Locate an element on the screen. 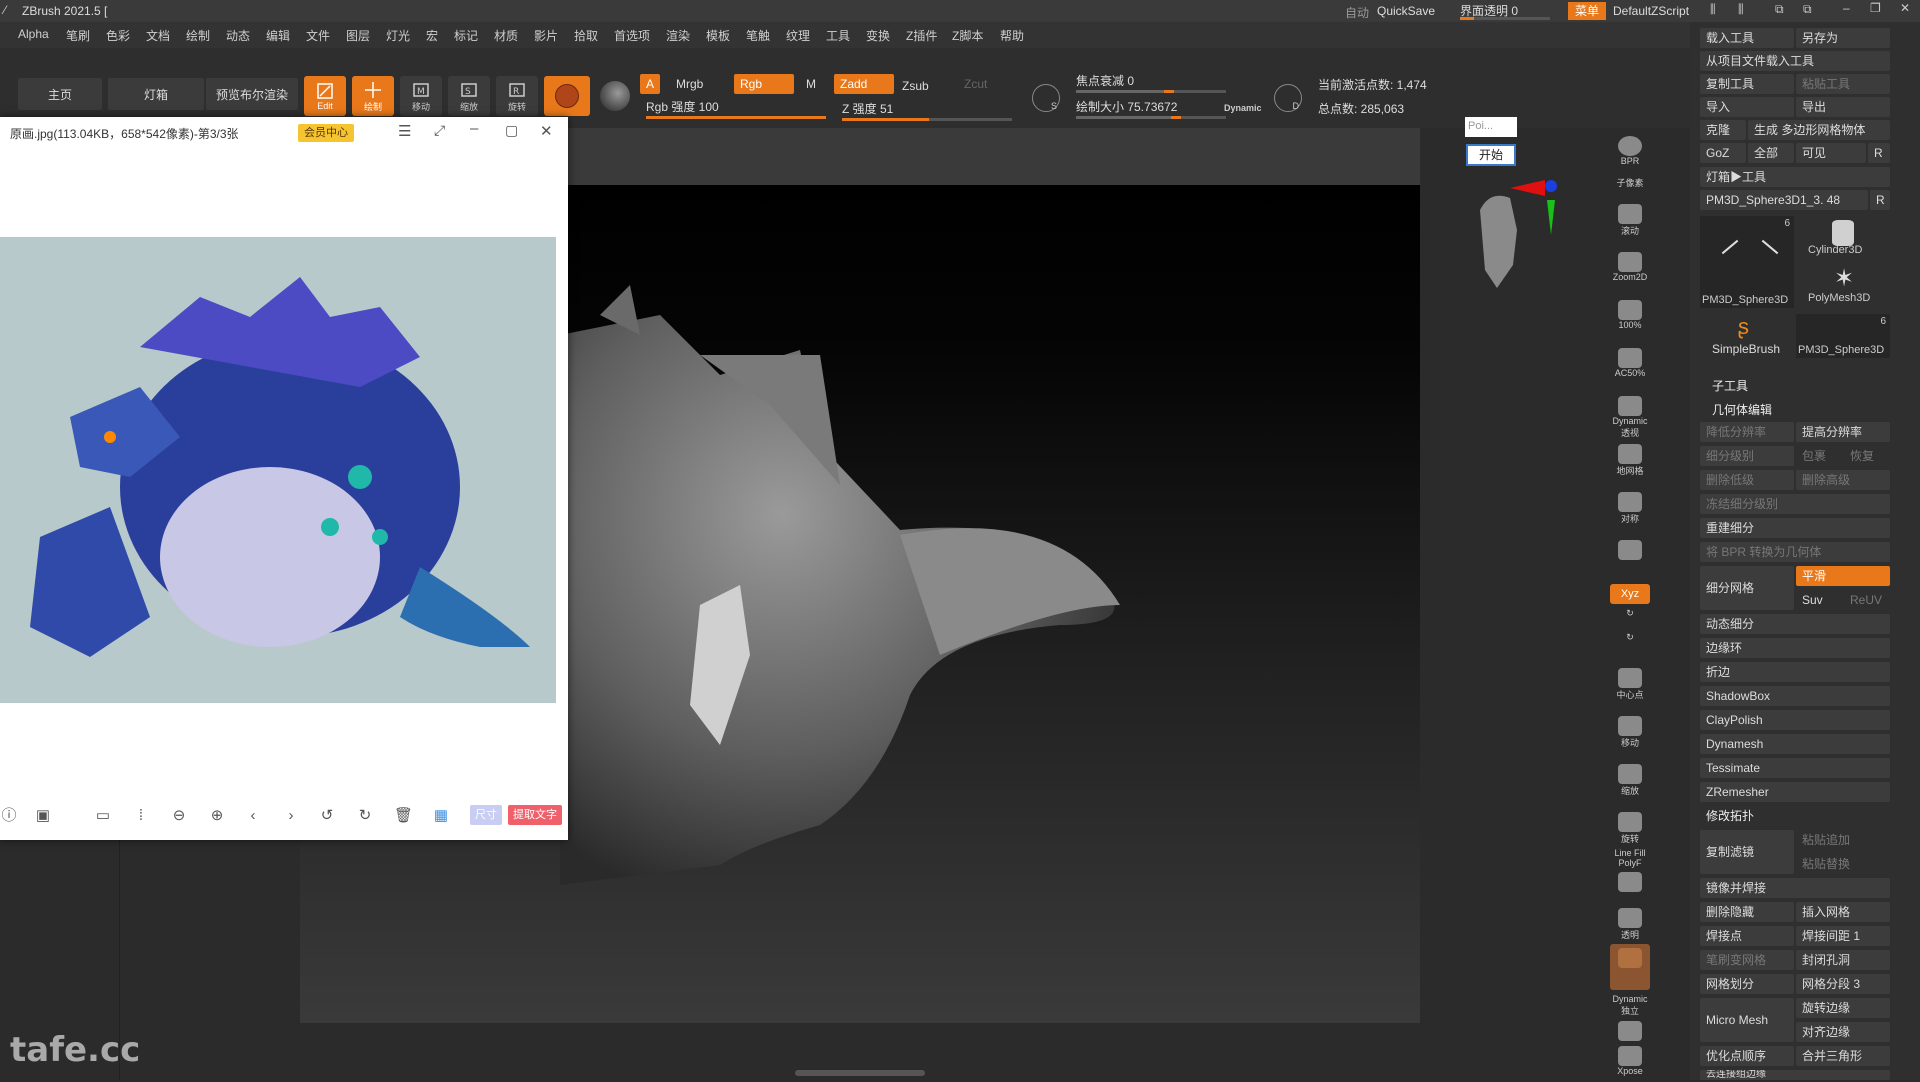  micromesh-button: Micro Mesh is located at coordinates (1747, 1020).